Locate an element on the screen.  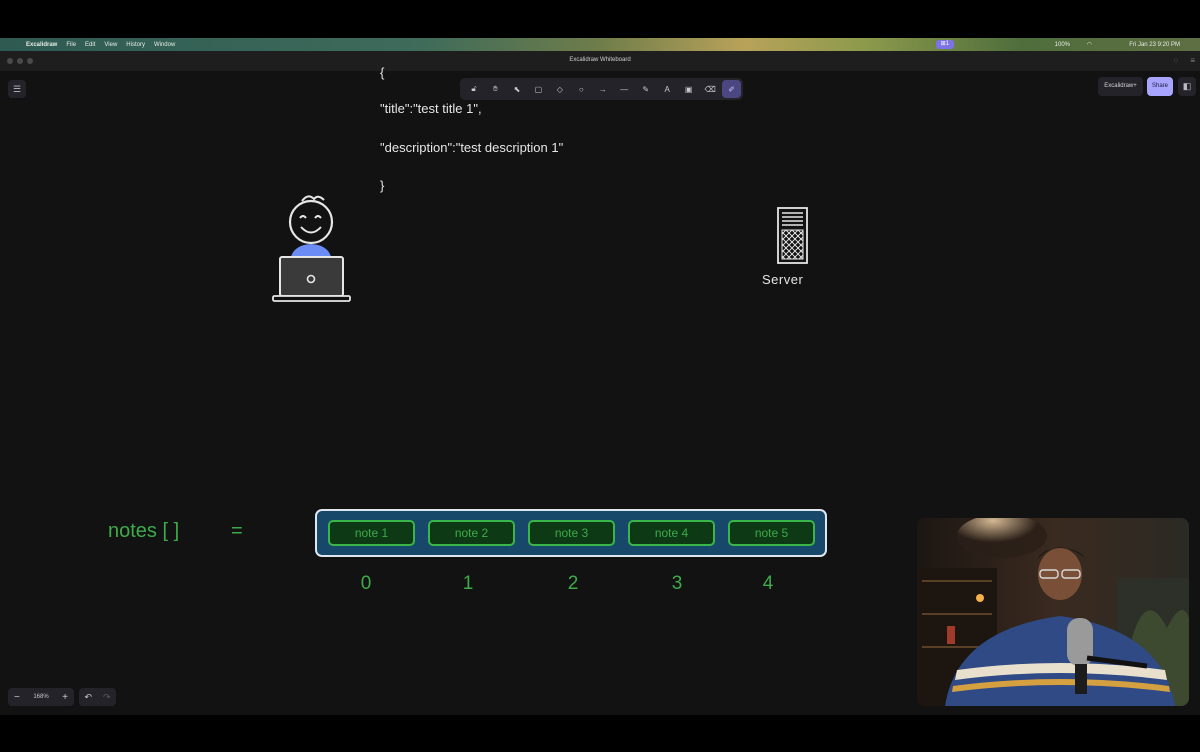
lock-icon: 🔓︎ is located at coordinates (474, 88).